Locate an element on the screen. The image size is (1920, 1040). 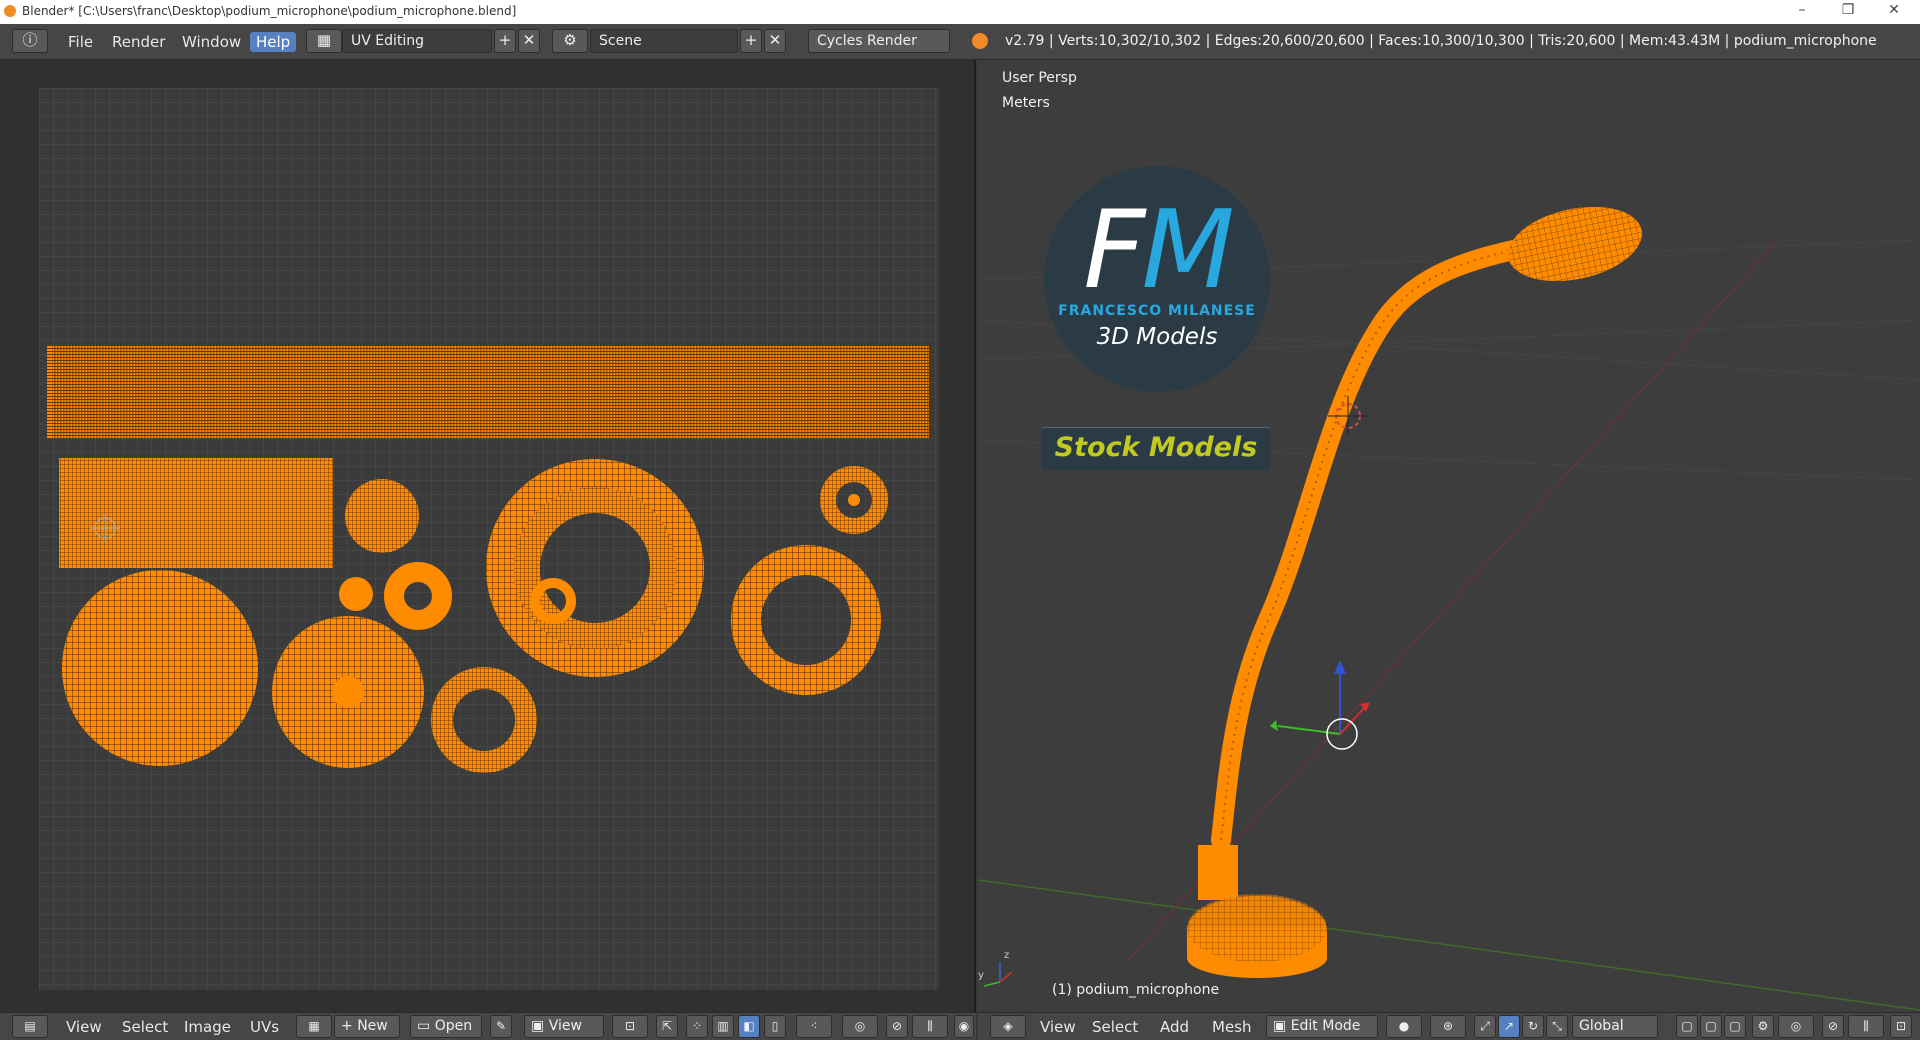
snap-3d-icon: ⊘ is located at coordinates (1833, 1026).